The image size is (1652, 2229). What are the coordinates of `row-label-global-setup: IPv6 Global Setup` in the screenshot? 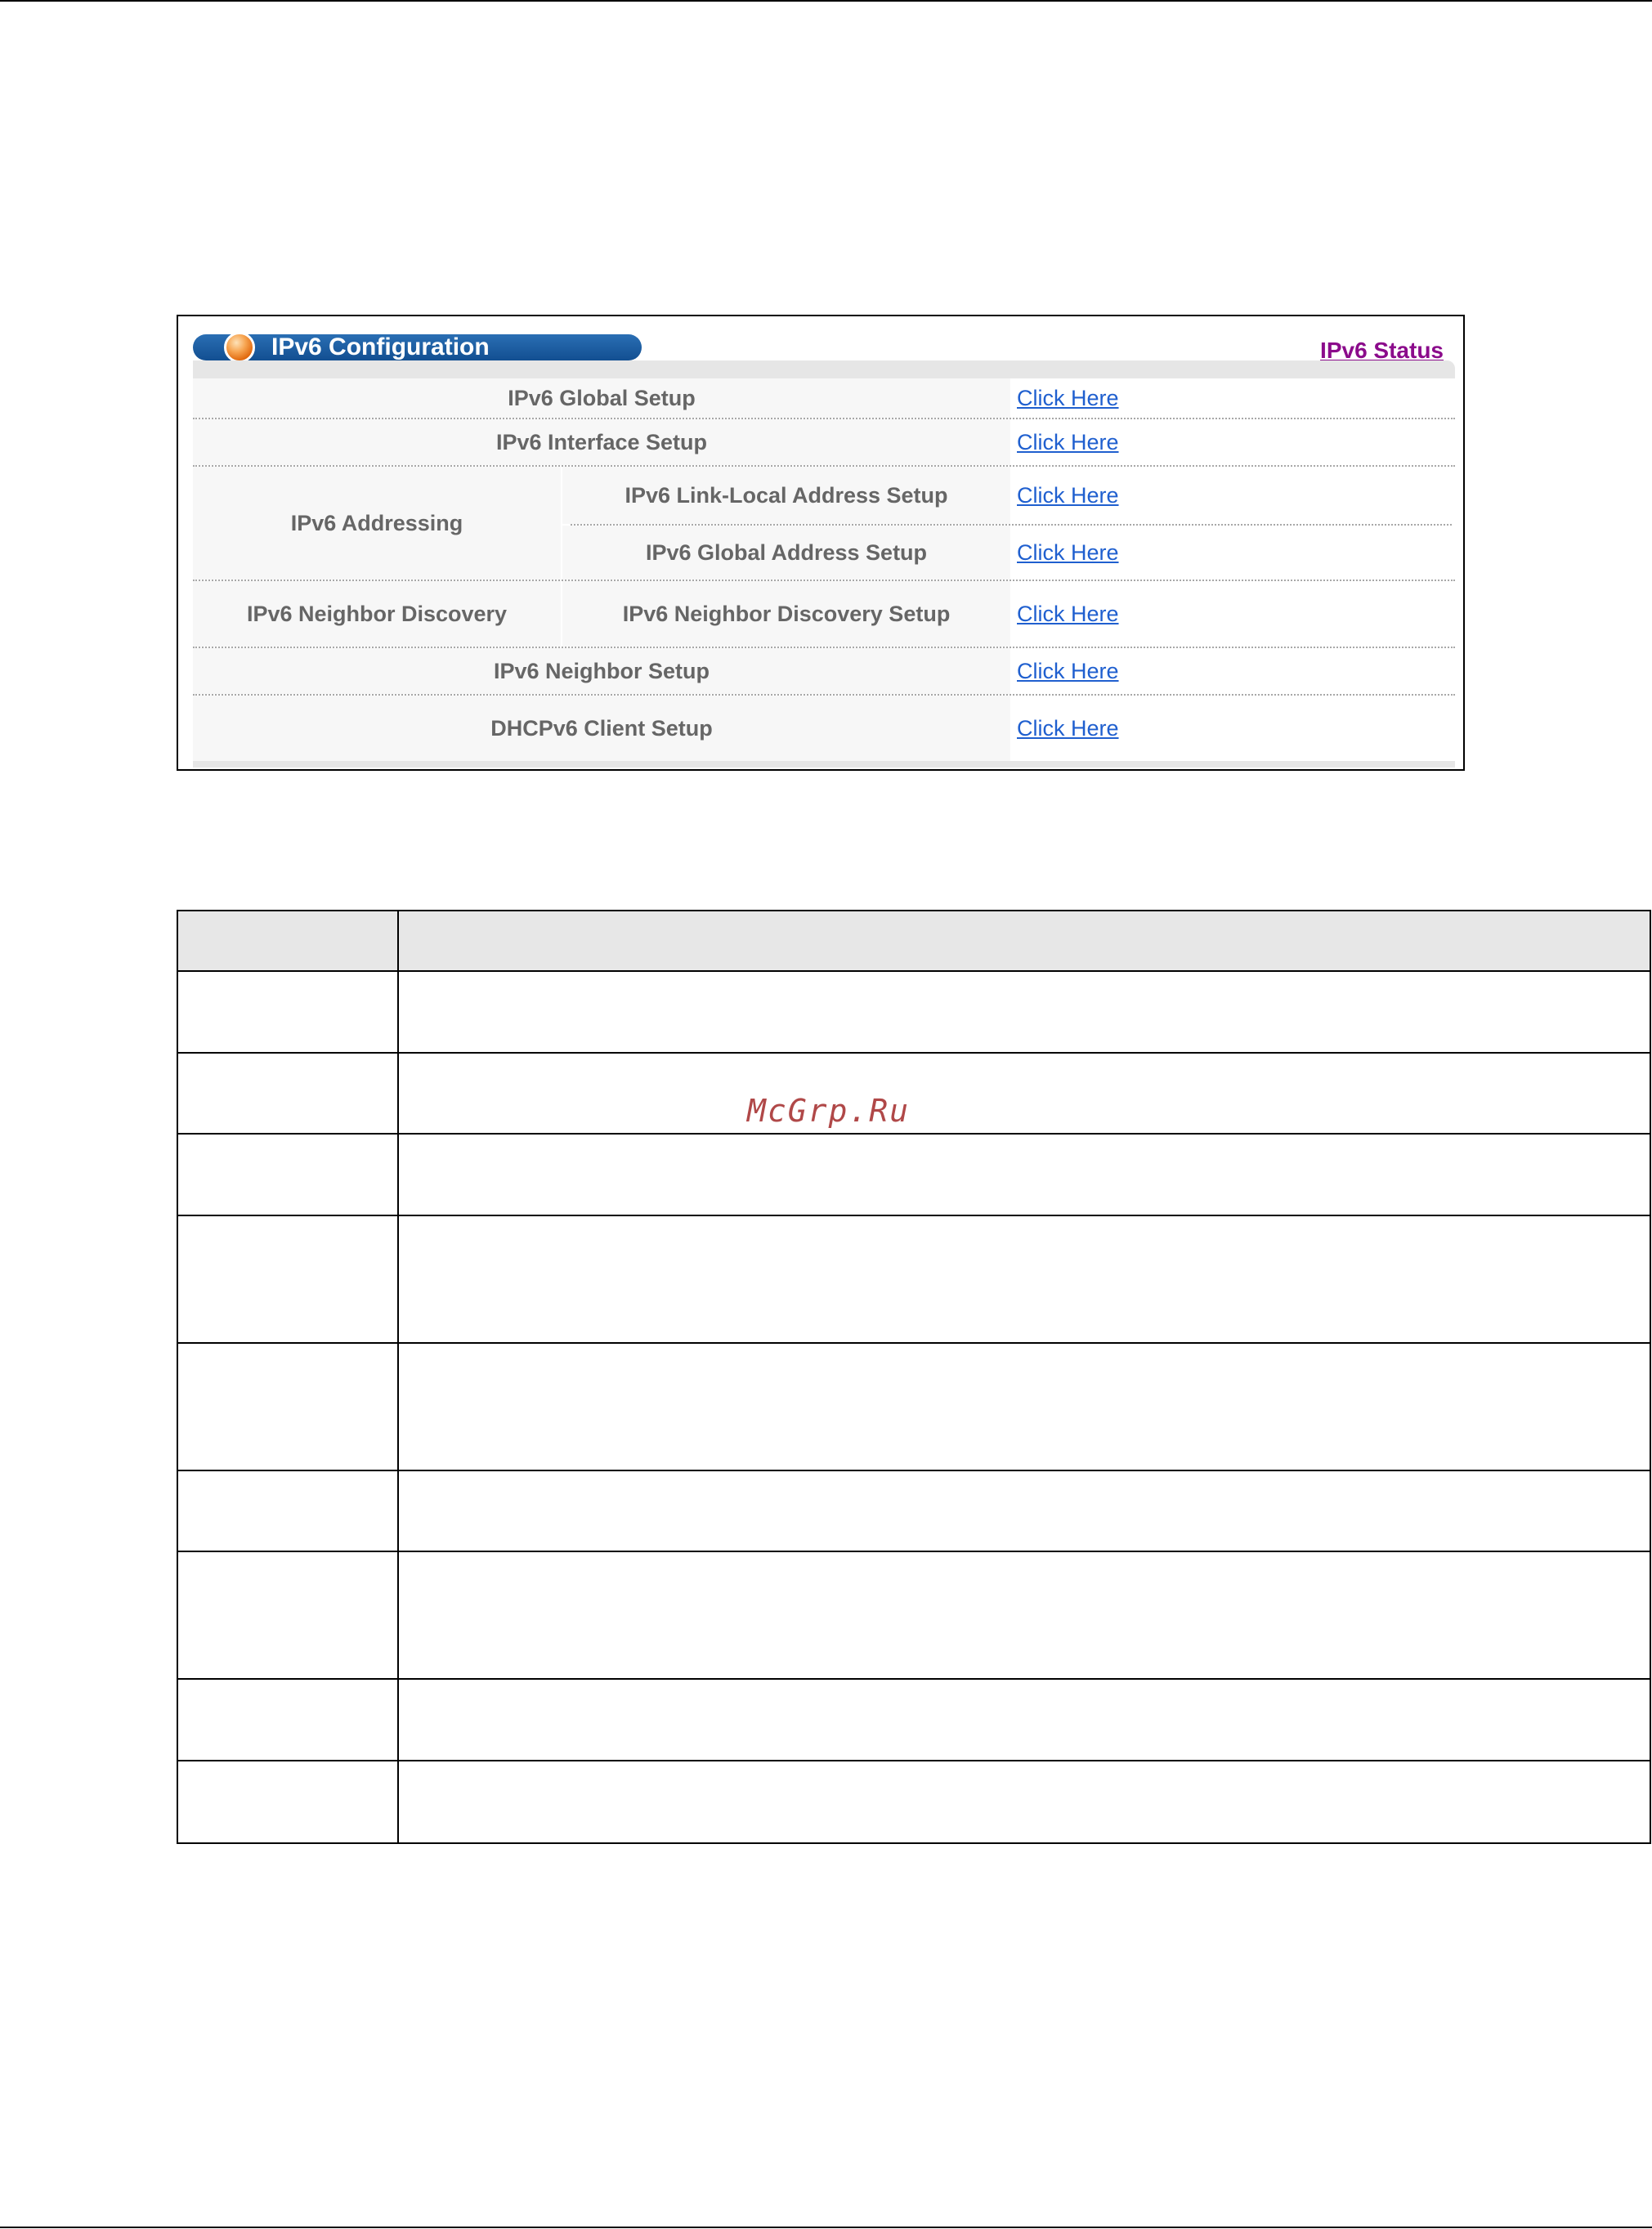 It's located at (601, 398).